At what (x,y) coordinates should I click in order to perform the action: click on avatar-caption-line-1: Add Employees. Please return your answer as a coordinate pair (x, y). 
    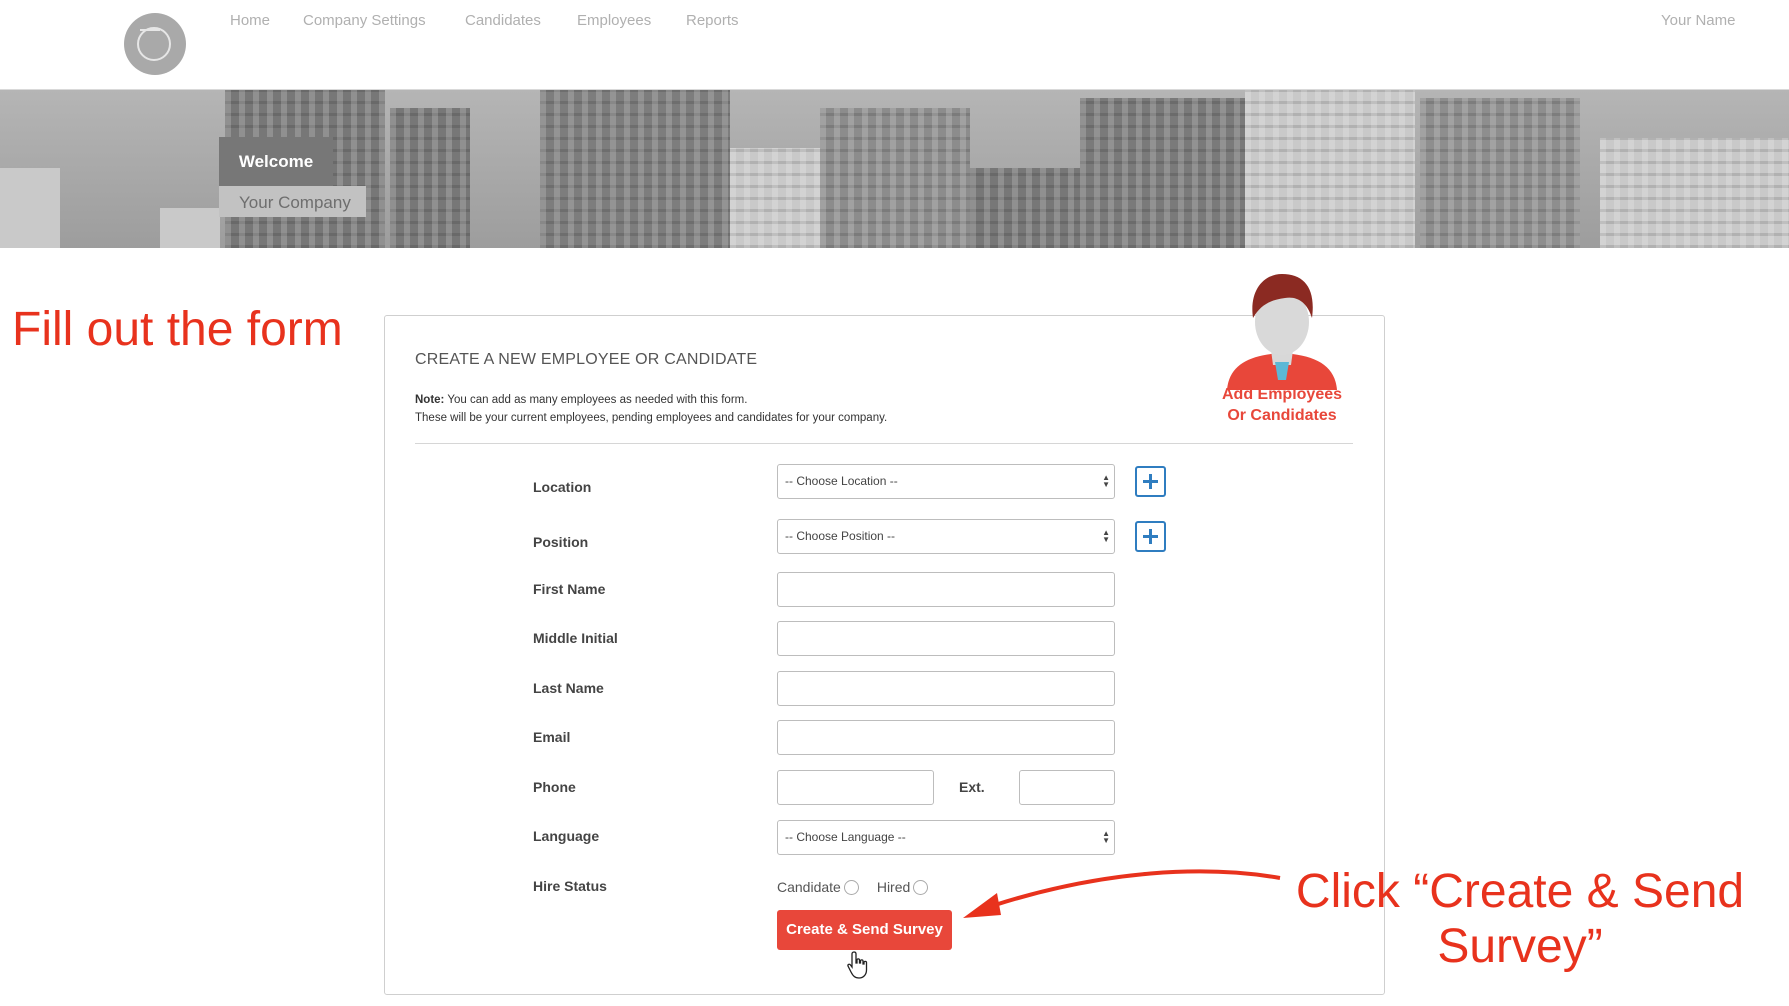
    Looking at the image, I should click on (1282, 394).